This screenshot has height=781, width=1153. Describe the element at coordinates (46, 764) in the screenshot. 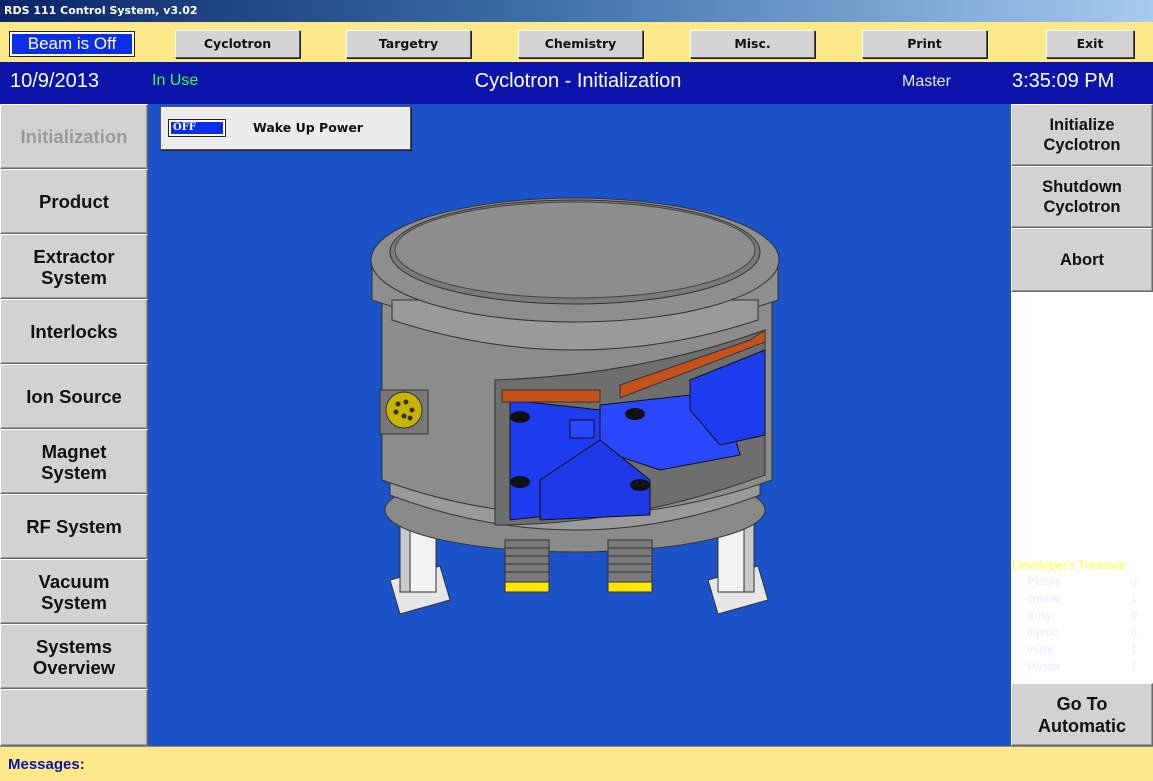

I see `messages-label: Messages:` at that location.